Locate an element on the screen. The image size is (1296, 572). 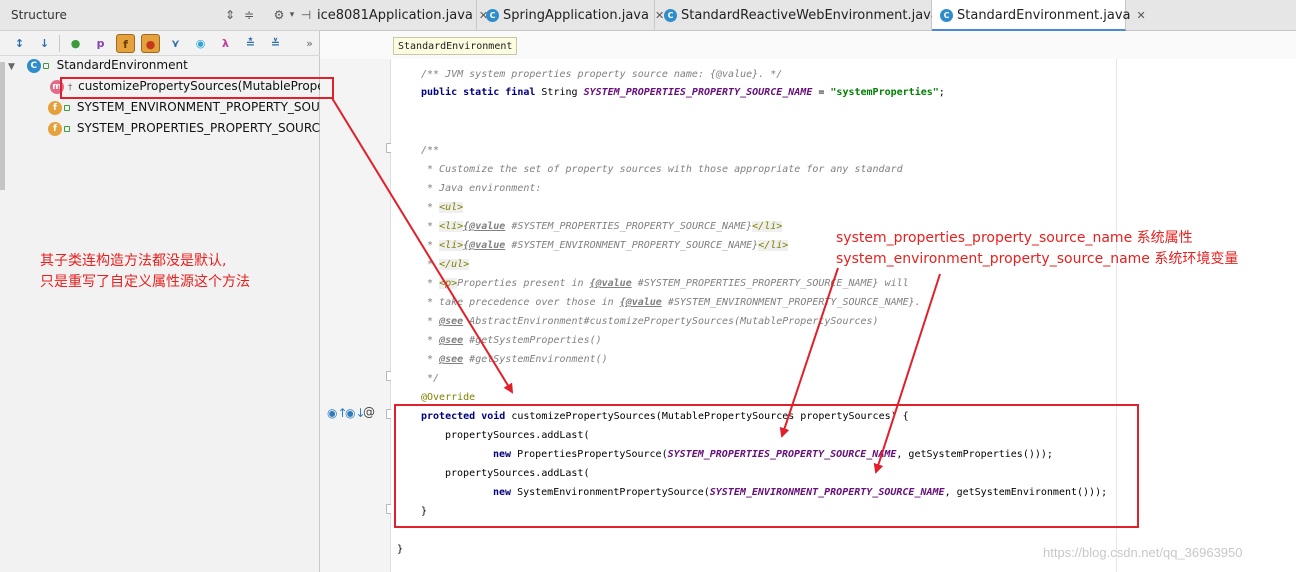
arrow-to-environment is located at coordinates (907, 373).